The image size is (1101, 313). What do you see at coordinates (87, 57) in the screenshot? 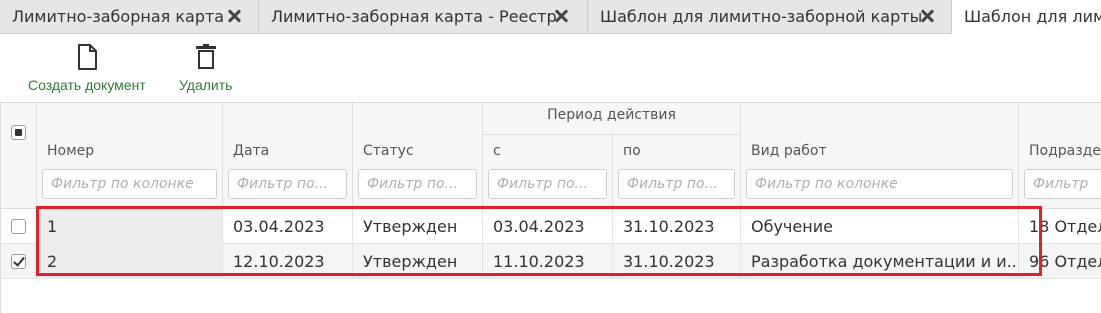
I see `file-icon` at bounding box center [87, 57].